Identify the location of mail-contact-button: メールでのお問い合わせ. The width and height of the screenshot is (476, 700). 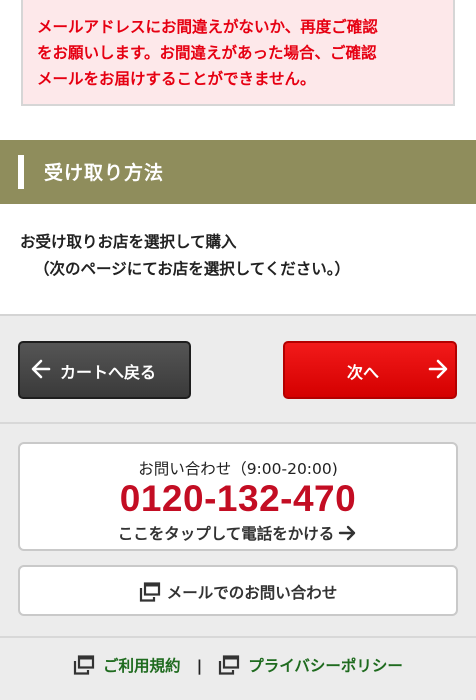
(238, 590).